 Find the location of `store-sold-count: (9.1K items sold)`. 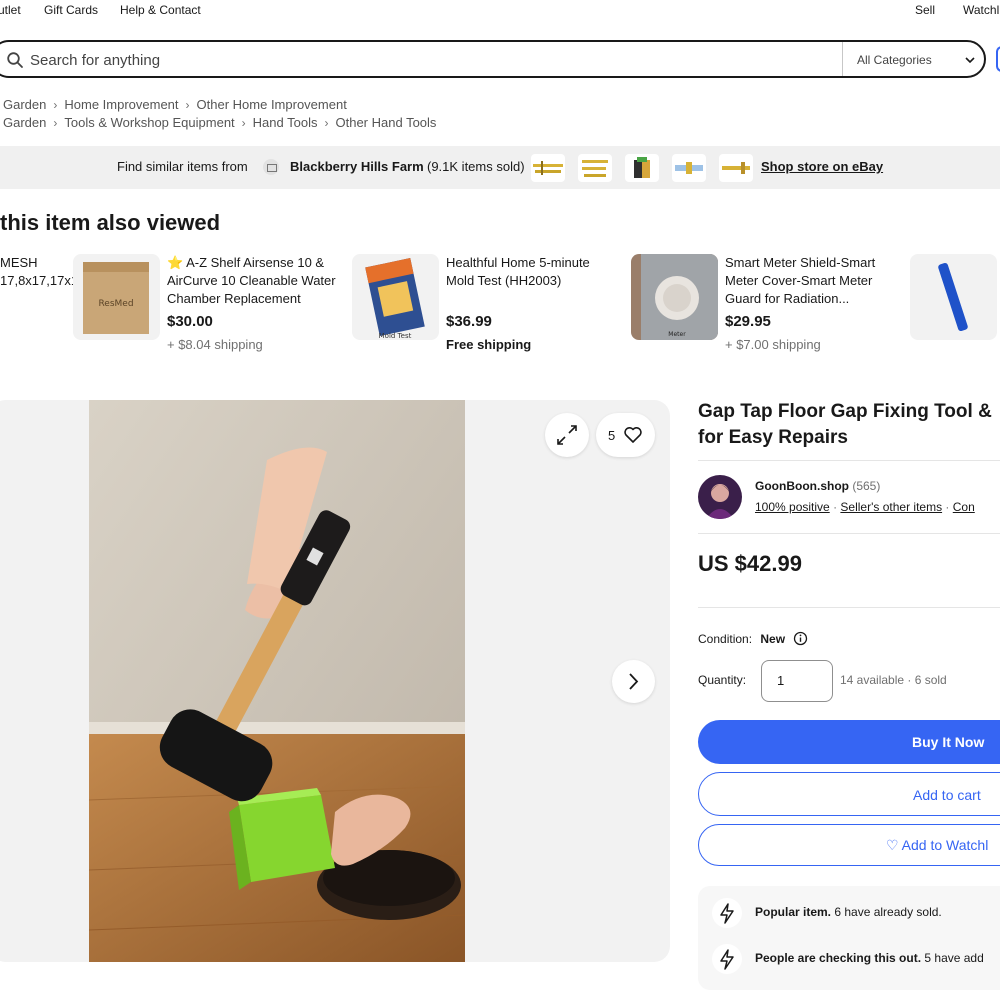

store-sold-count: (9.1K items sold) is located at coordinates (476, 166).